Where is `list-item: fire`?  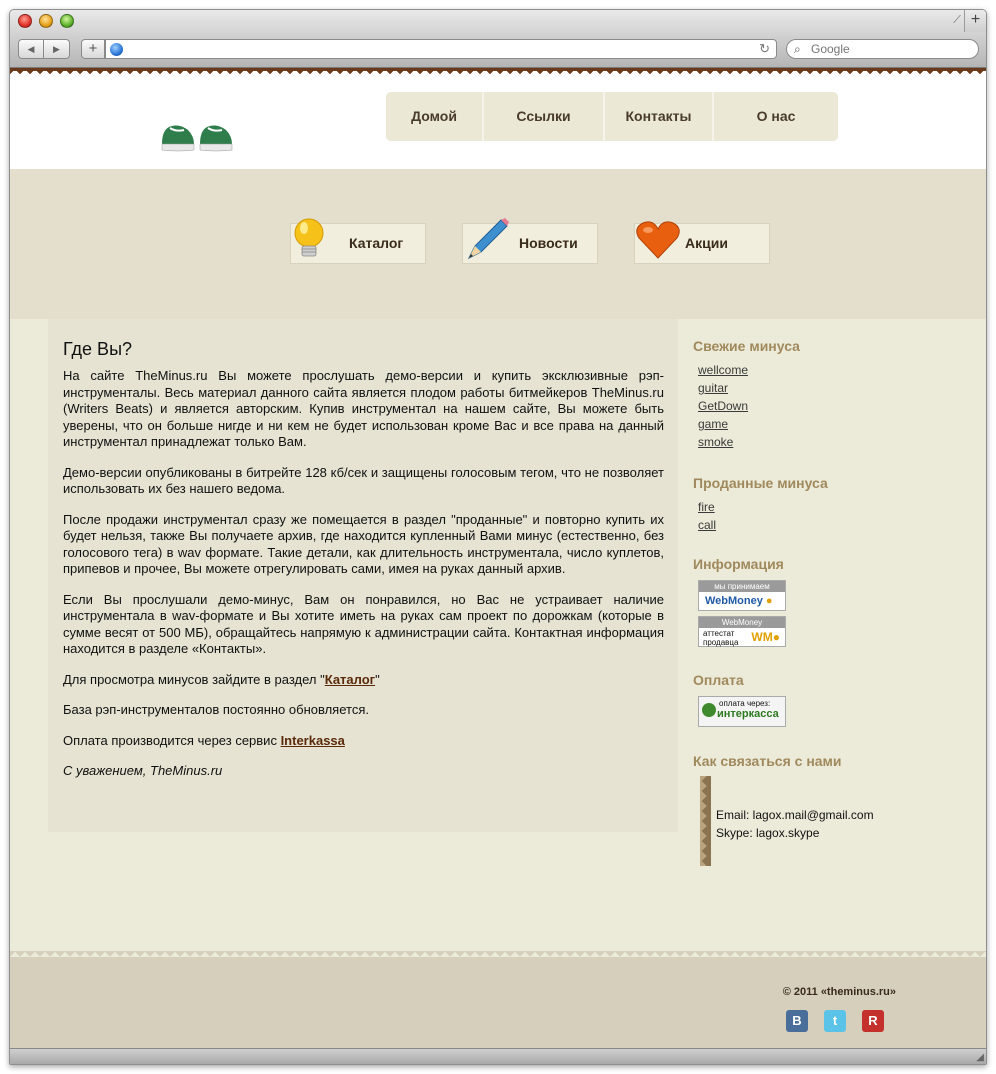 list-item: fire is located at coordinates (840, 507).